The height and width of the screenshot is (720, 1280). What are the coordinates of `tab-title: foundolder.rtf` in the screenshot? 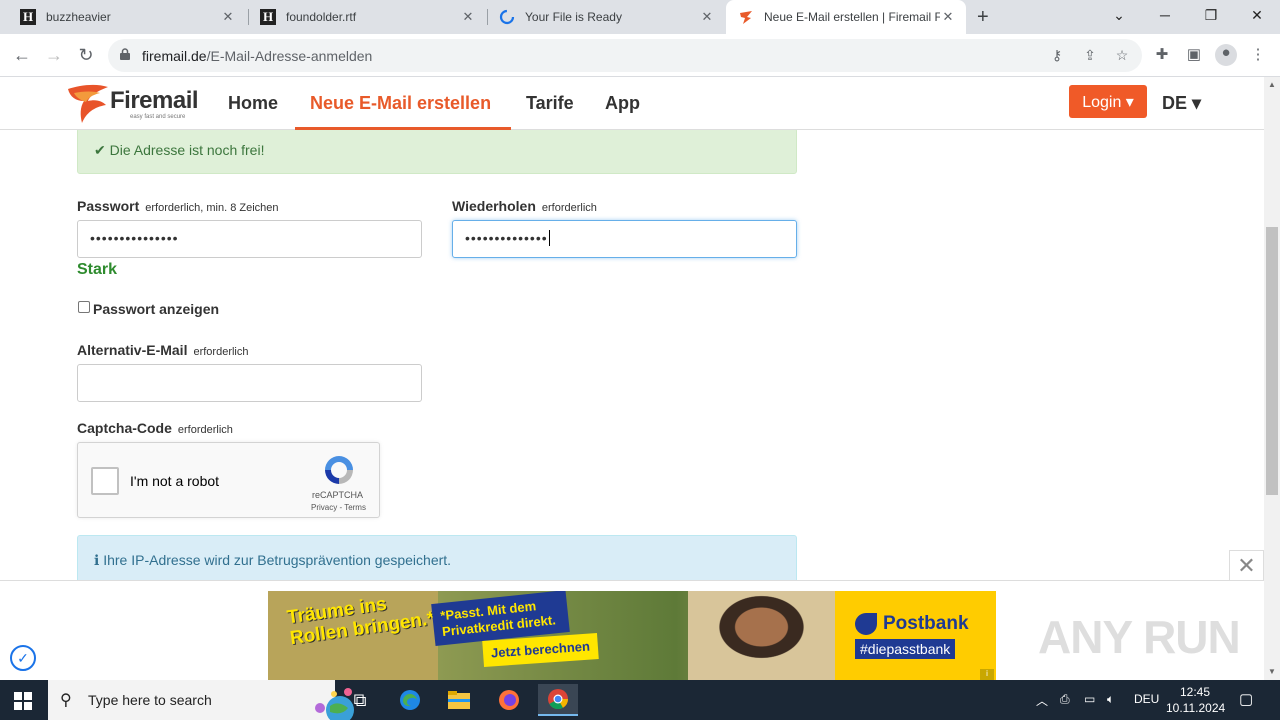 It's located at (321, 17).